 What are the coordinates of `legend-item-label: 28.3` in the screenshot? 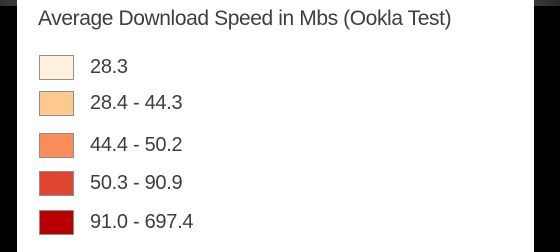 It's located at (109, 66).